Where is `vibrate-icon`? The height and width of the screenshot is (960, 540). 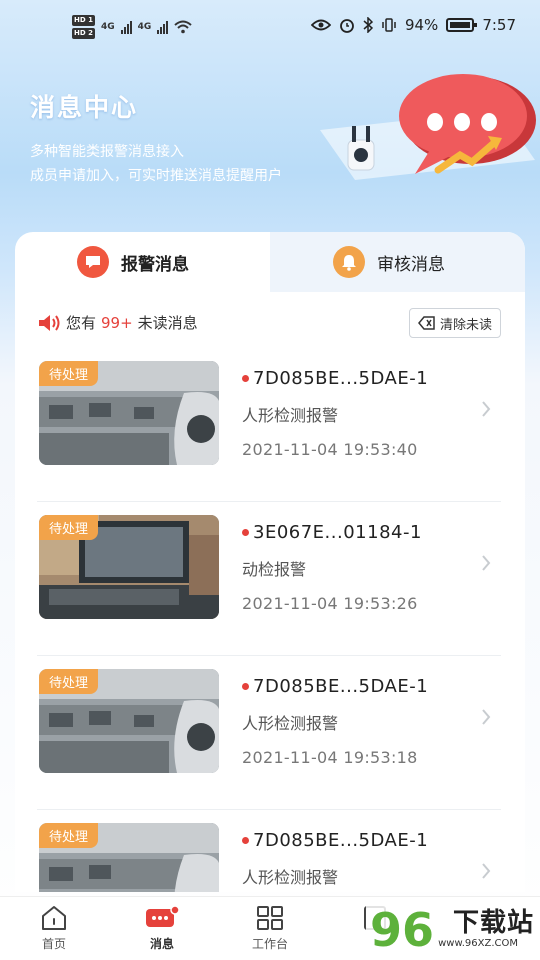
vibrate-icon is located at coordinates (389, 25).